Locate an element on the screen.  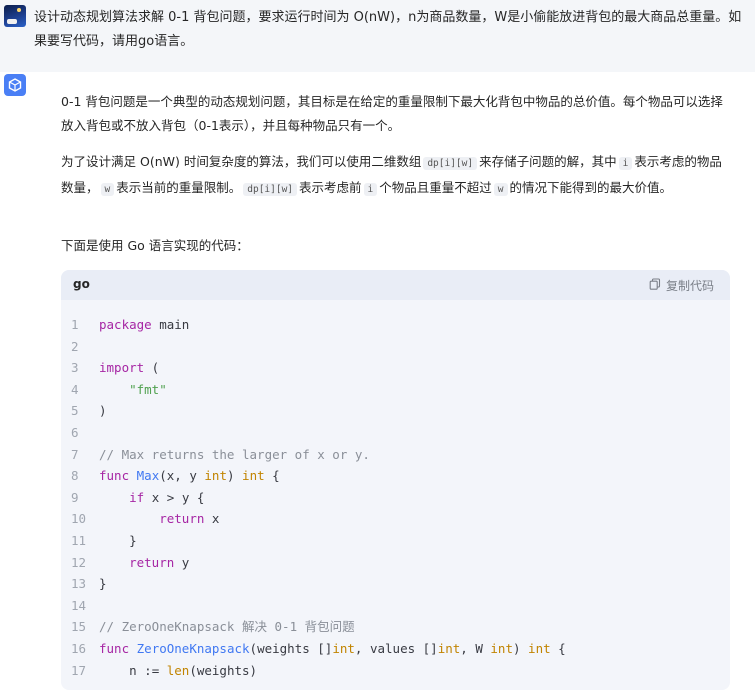
code-line-text: return x is located at coordinates (189, 519).